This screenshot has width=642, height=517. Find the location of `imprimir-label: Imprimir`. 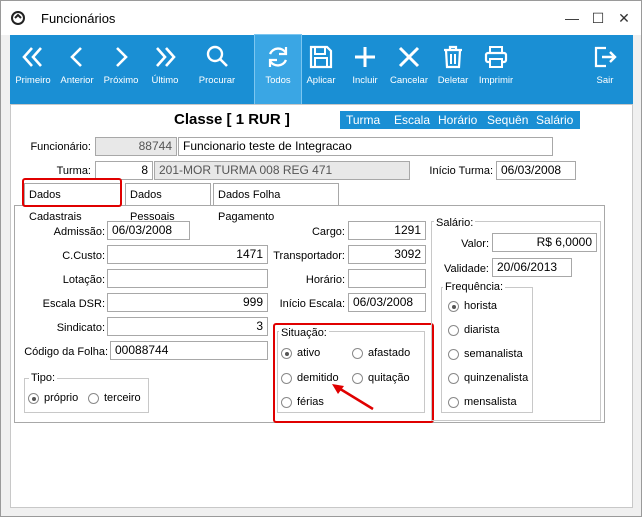

imprimir-label: Imprimir is located at coordinates (496, 80).